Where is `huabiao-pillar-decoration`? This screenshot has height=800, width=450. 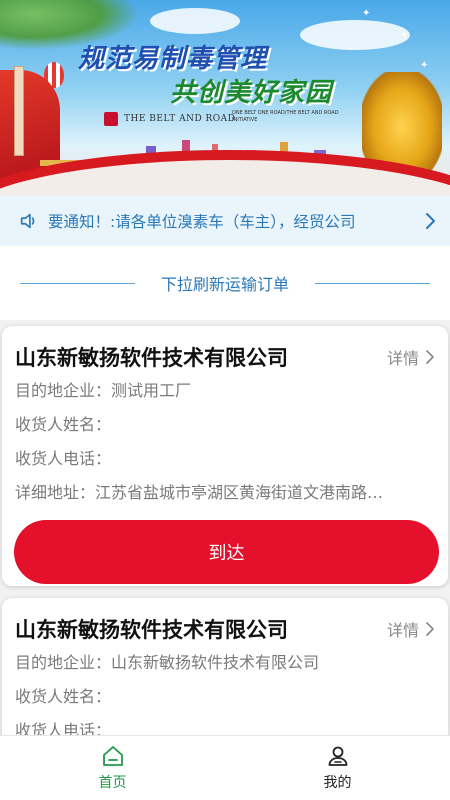
huabiao-pillar-decoration is located at coordinates (19, 111).